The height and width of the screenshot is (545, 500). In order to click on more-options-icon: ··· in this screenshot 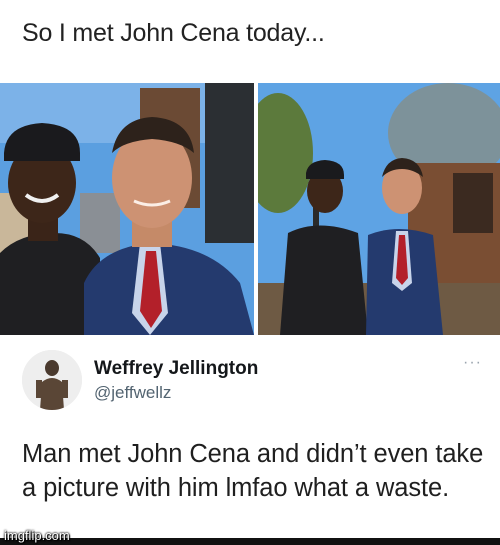, I will do `click(472, 363)`.